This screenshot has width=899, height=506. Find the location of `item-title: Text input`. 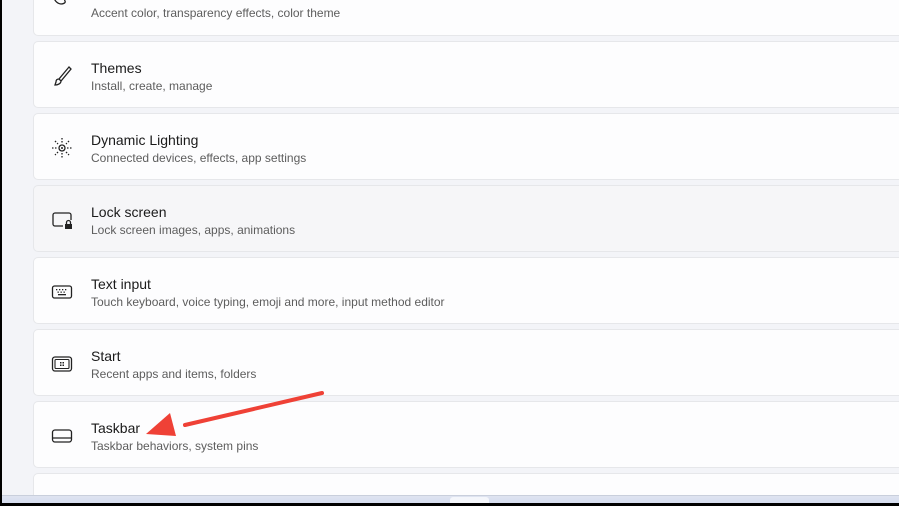

item-title: Text input is located at coordinates (121, 284).